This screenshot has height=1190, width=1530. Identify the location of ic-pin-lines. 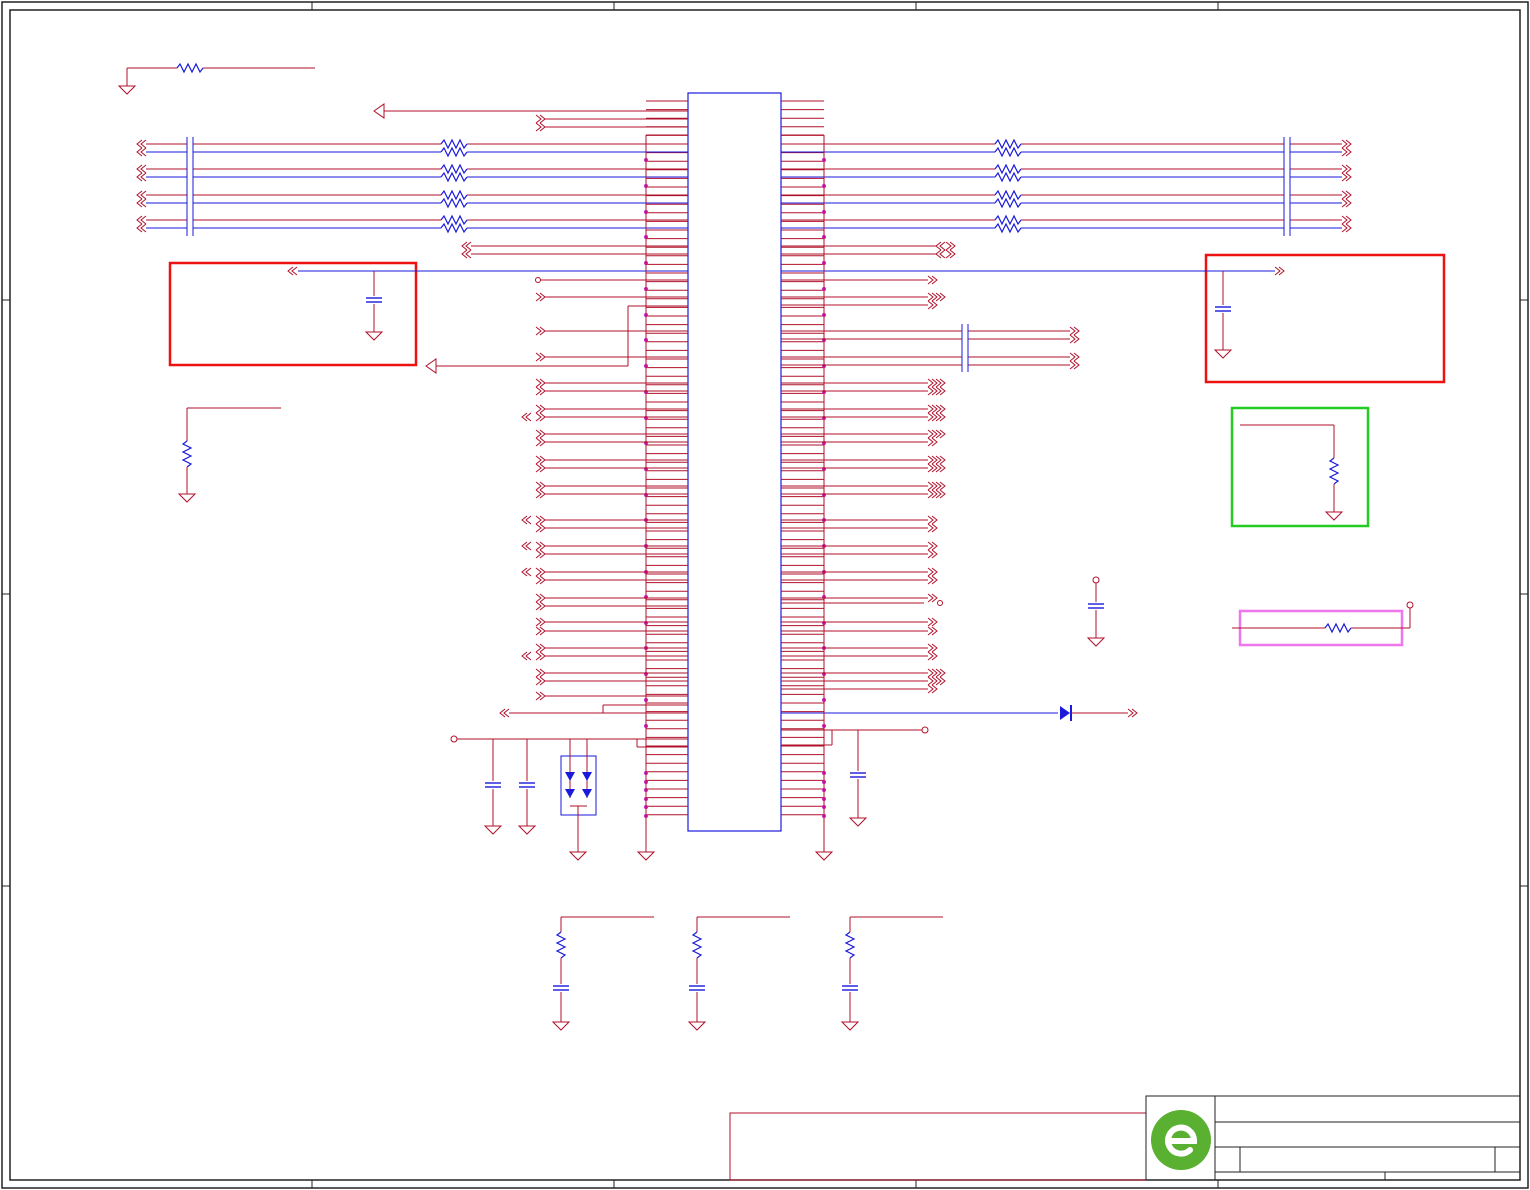
(735, 458).